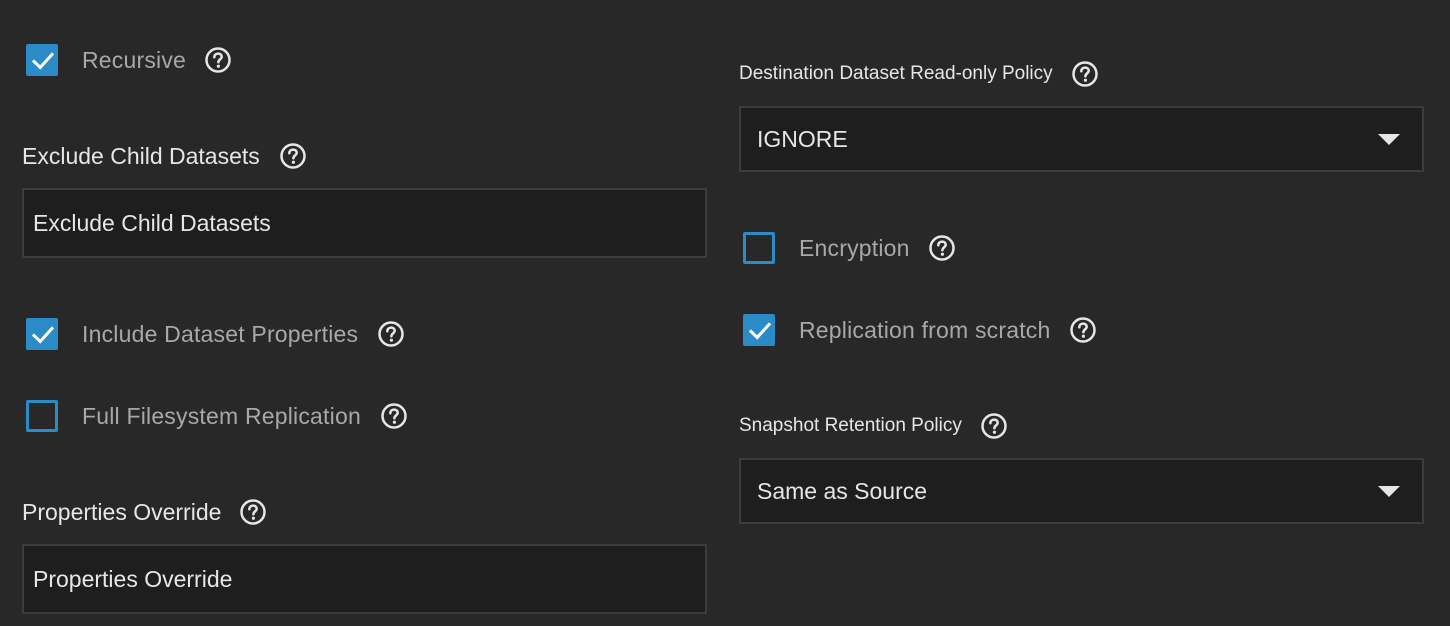  I want to click on recursive-checkbox, so click(42, 60).